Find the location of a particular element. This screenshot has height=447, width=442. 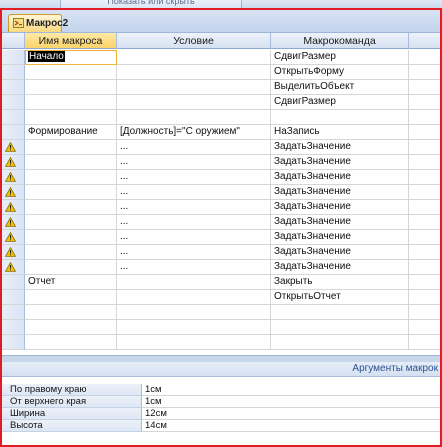

table-row: Начало СдвигРазмер is located at coordinates (221, 57).